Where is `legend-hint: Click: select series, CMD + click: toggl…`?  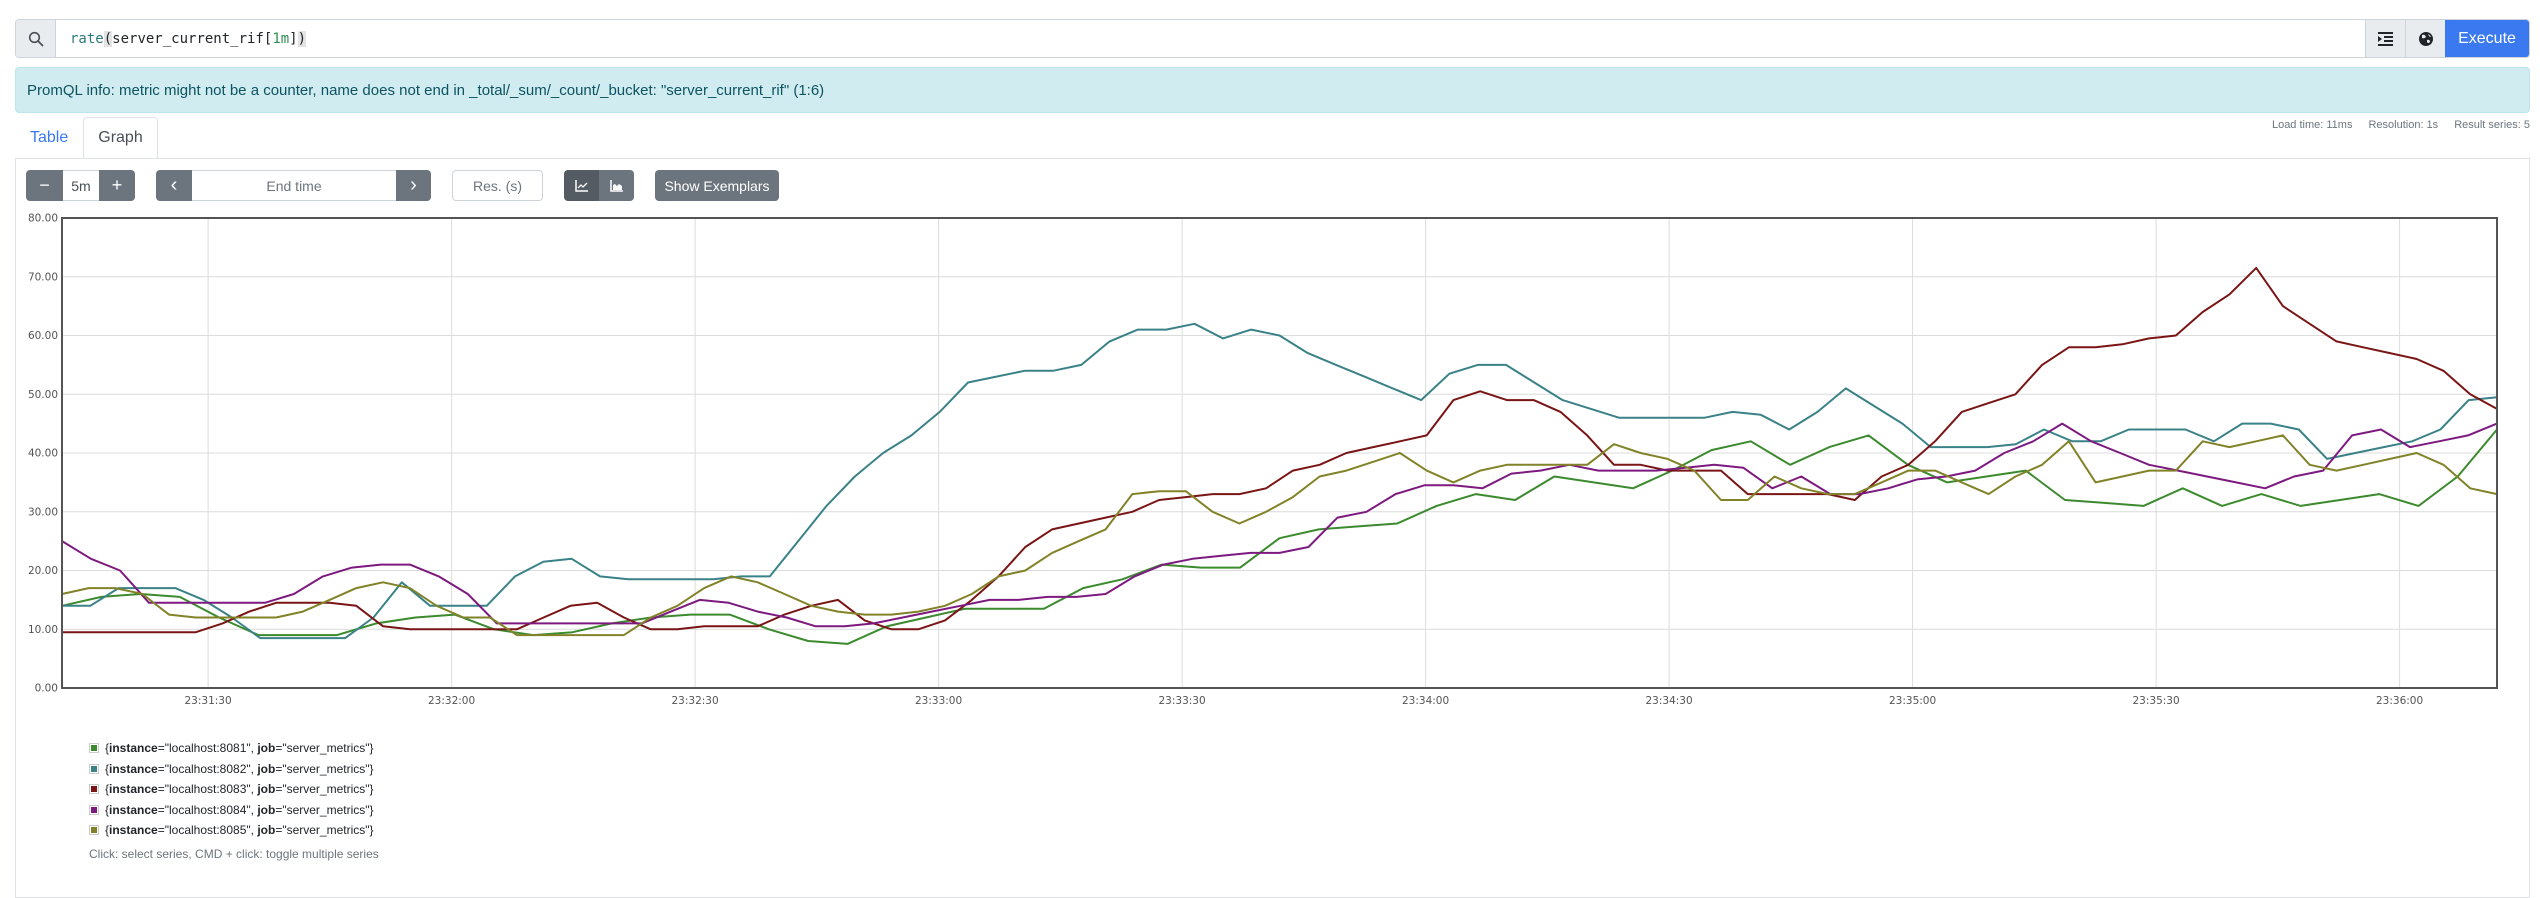
legend-hint: Click: select series, CMD + click: toggl… is located at coordinates (234, 853).